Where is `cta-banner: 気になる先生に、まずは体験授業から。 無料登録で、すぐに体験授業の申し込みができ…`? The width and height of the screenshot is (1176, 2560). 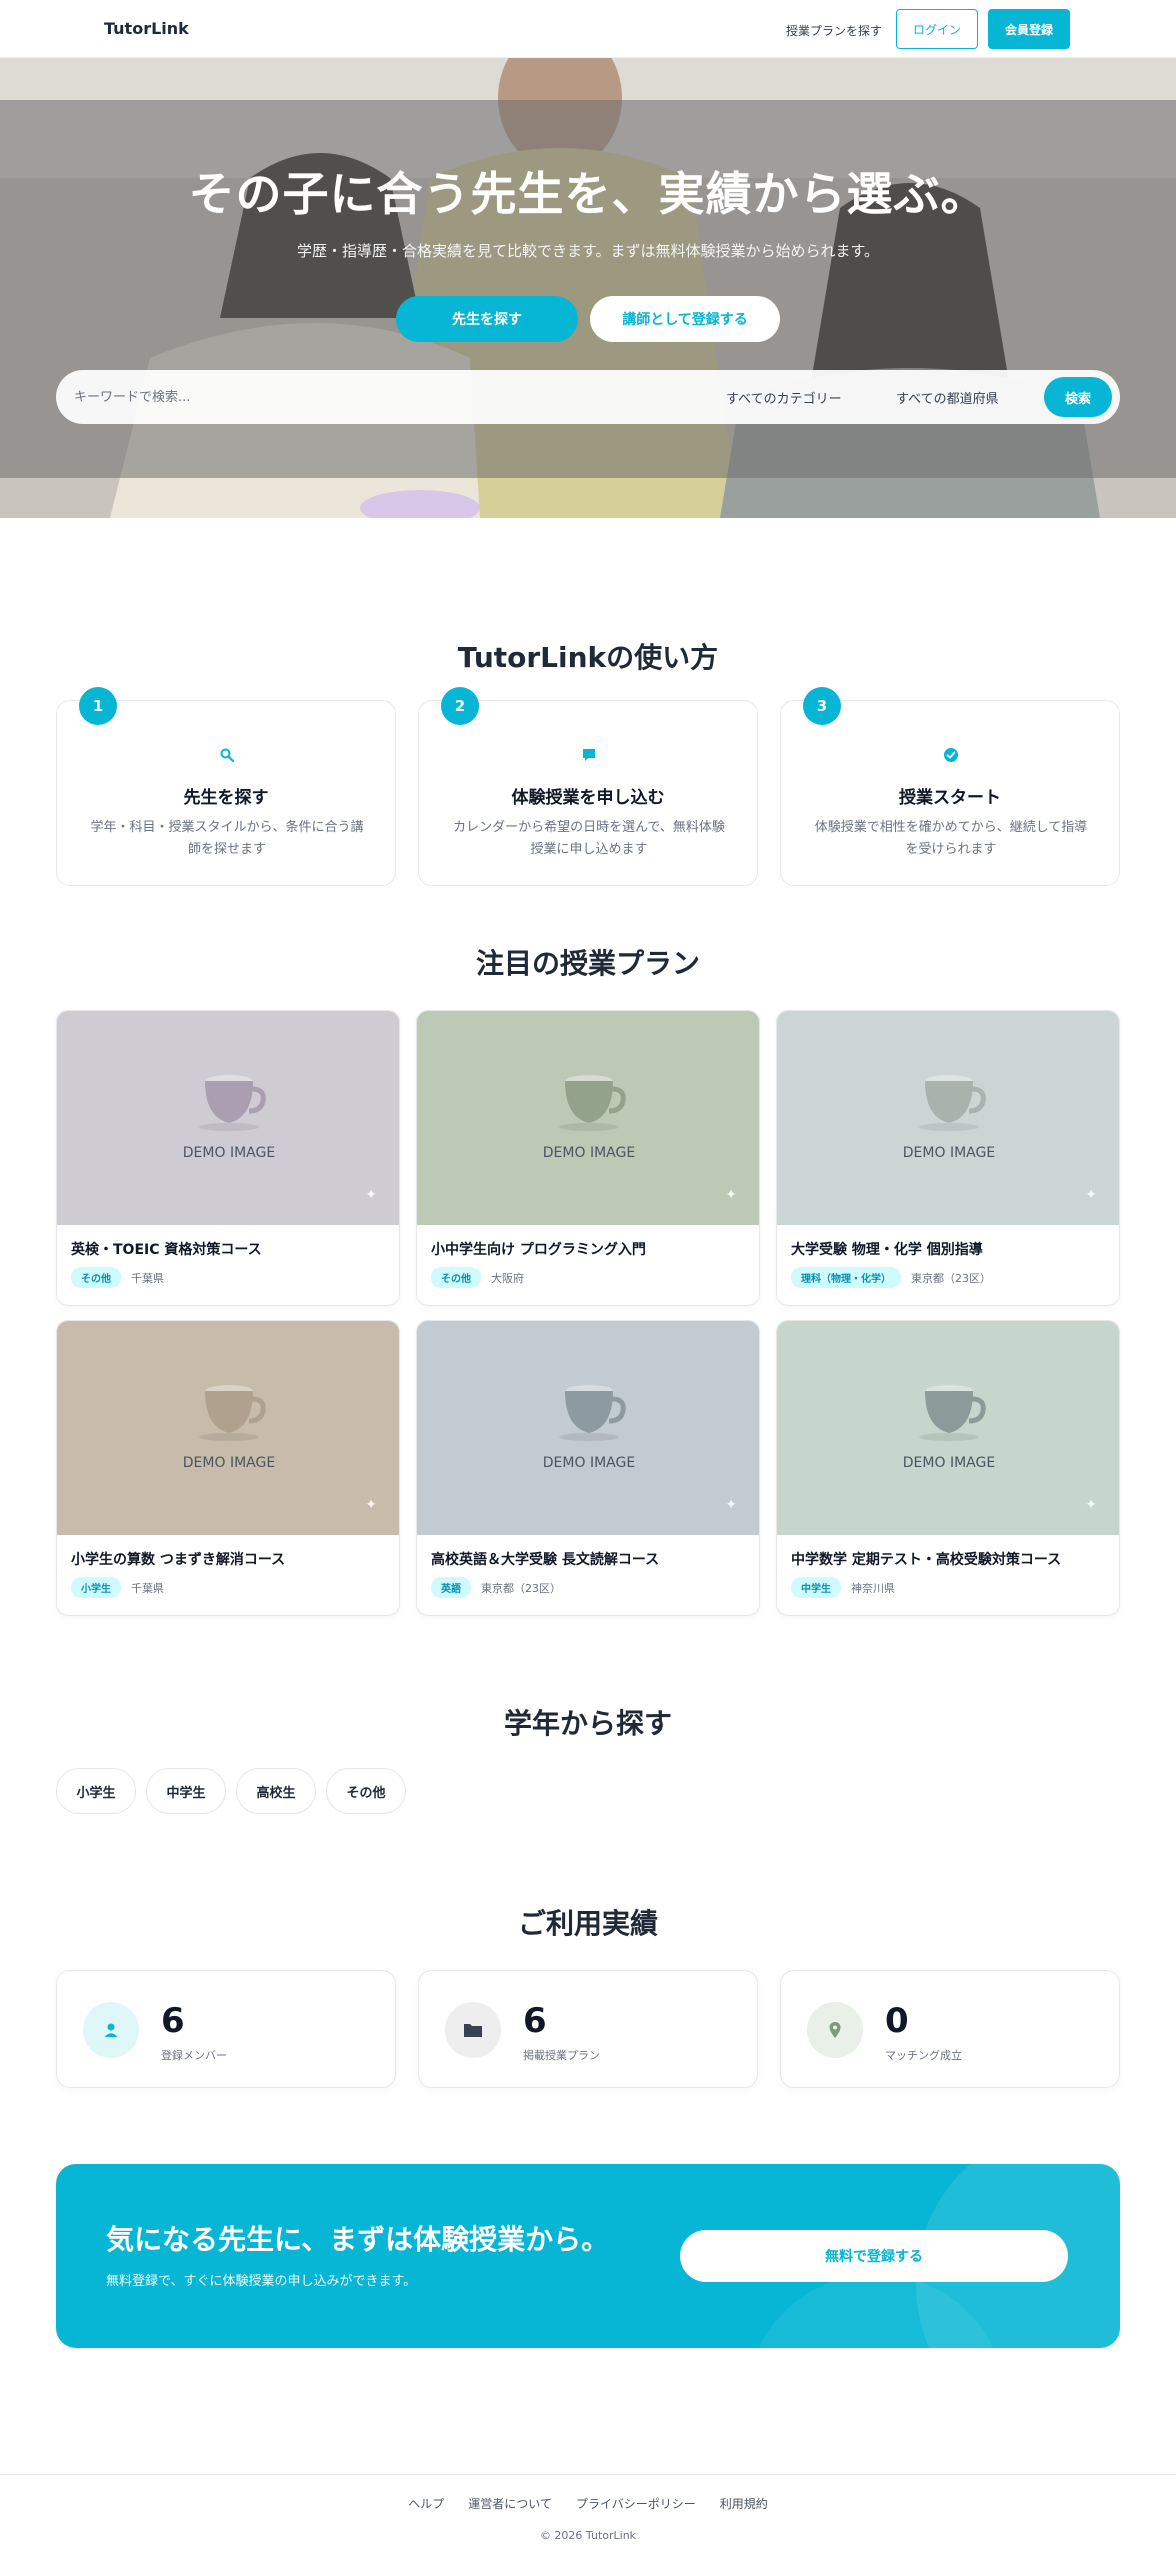 cta-banner: 気になる先生に、まずは体験授業から。 無料登録で、すぐに体験授業の申し込みができ… is located at coordinates (588, 2256).